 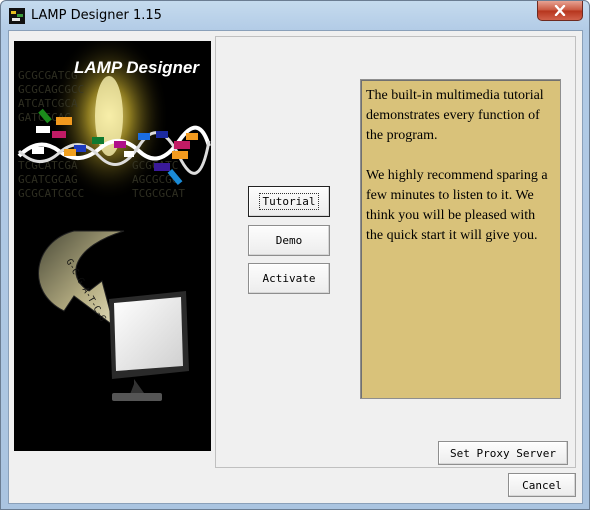 I want to click on tutorial-button-label: Tutorial, so click(x=289, y=201).